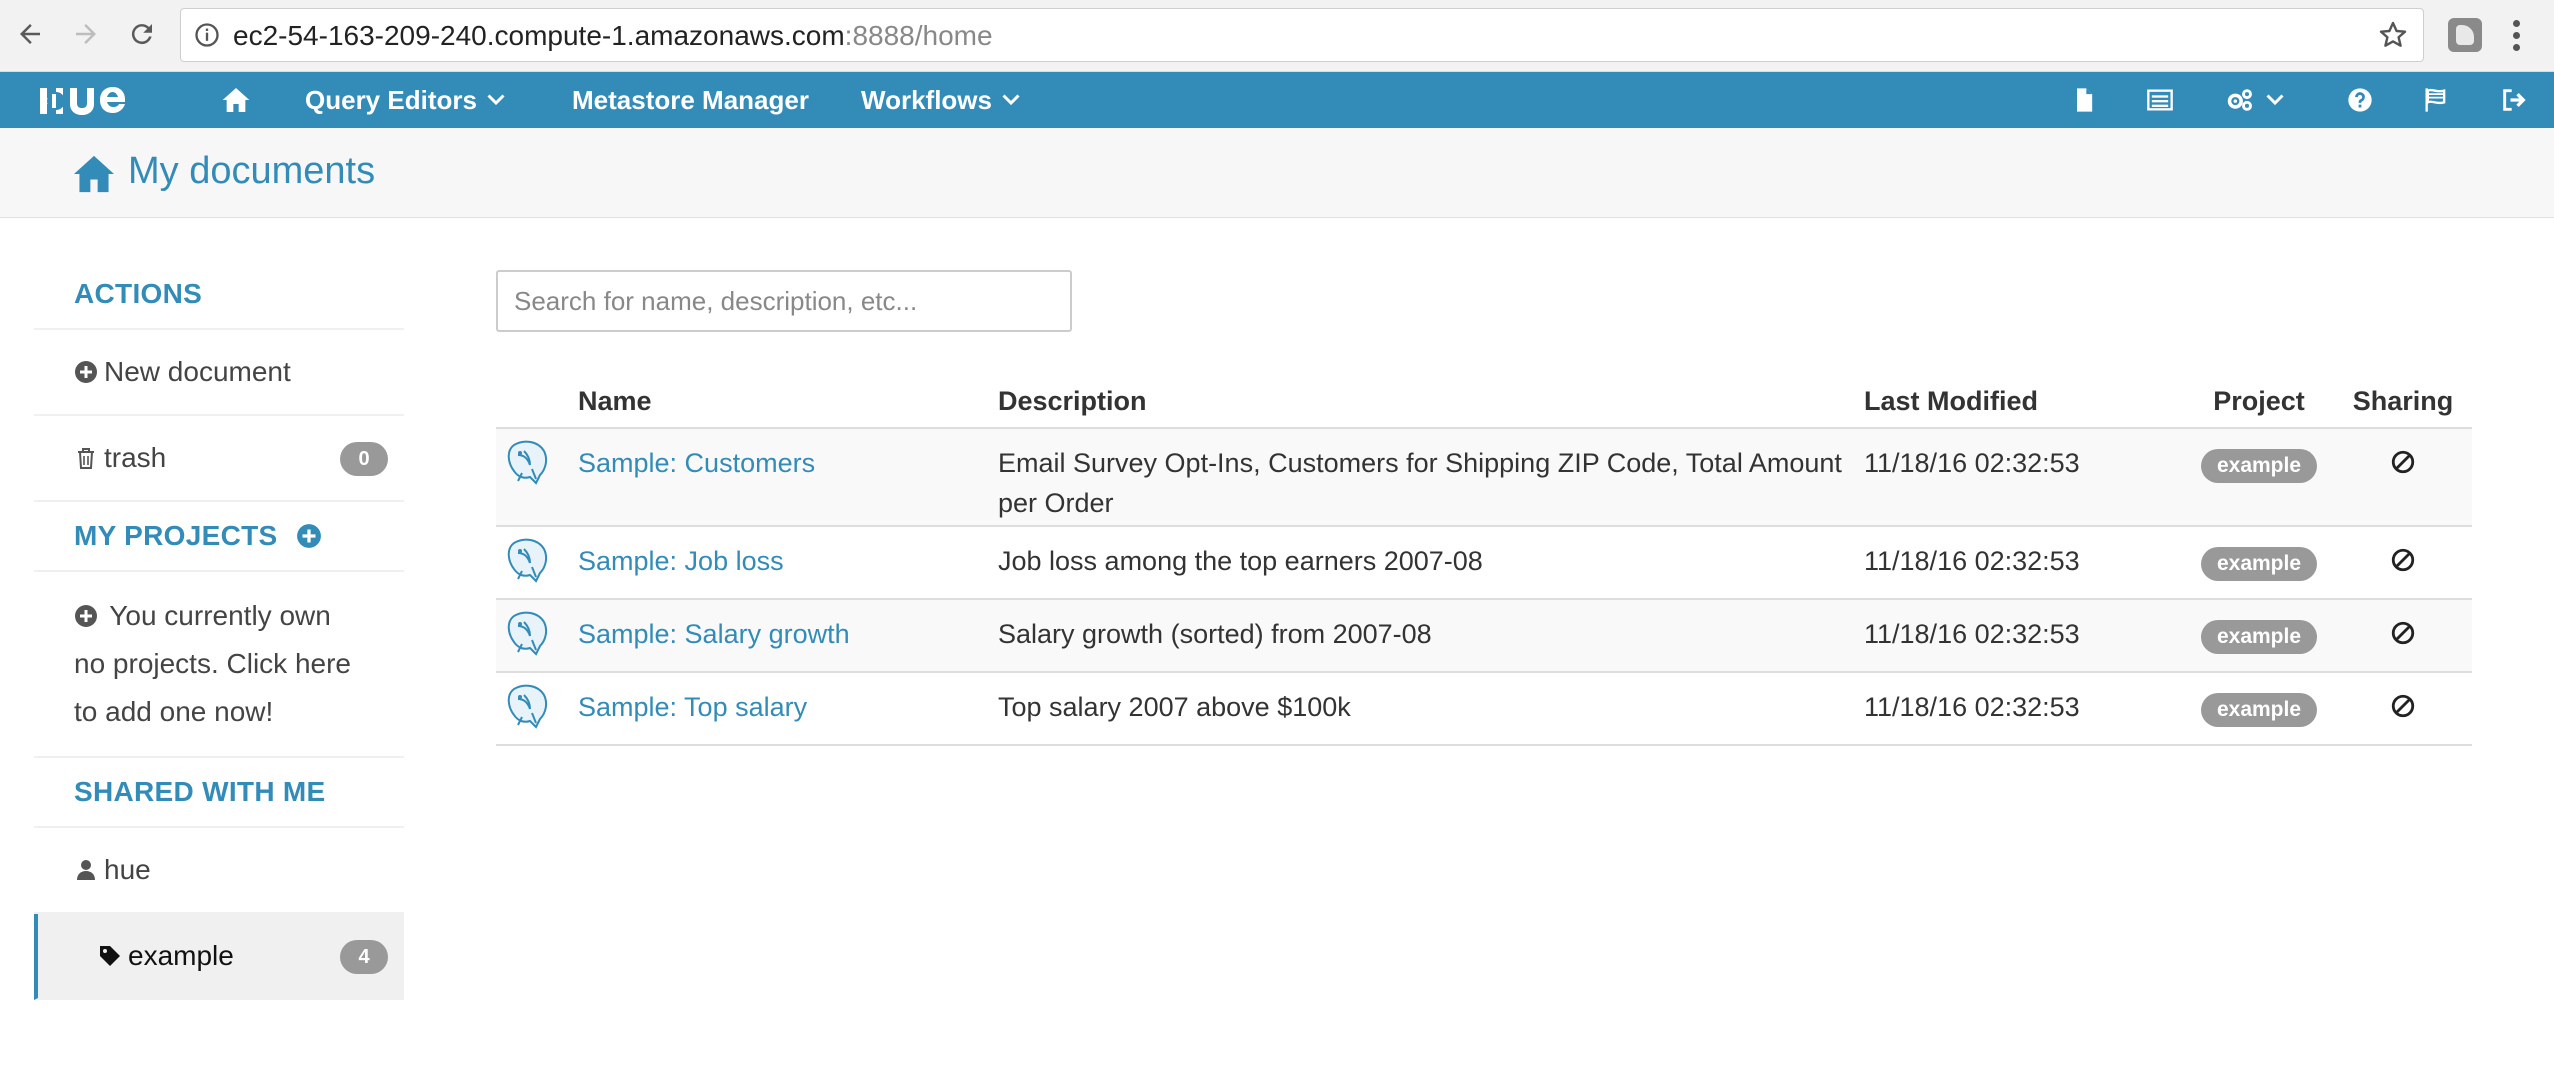 This screenshot has height=1074, width=2554. I want to click on trash-count-badge: 0, so click(364, 459).